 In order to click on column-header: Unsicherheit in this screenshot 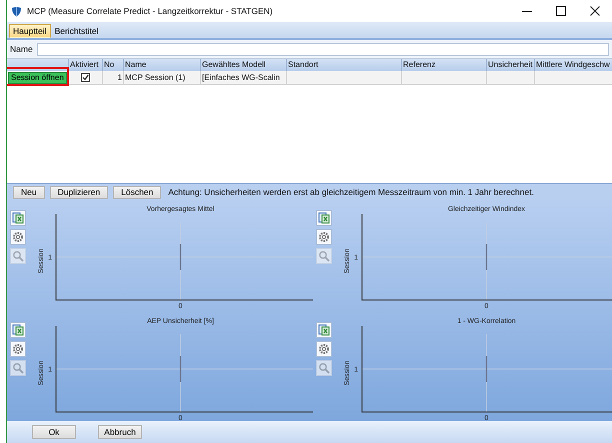, I will do `click(511, 65)`.